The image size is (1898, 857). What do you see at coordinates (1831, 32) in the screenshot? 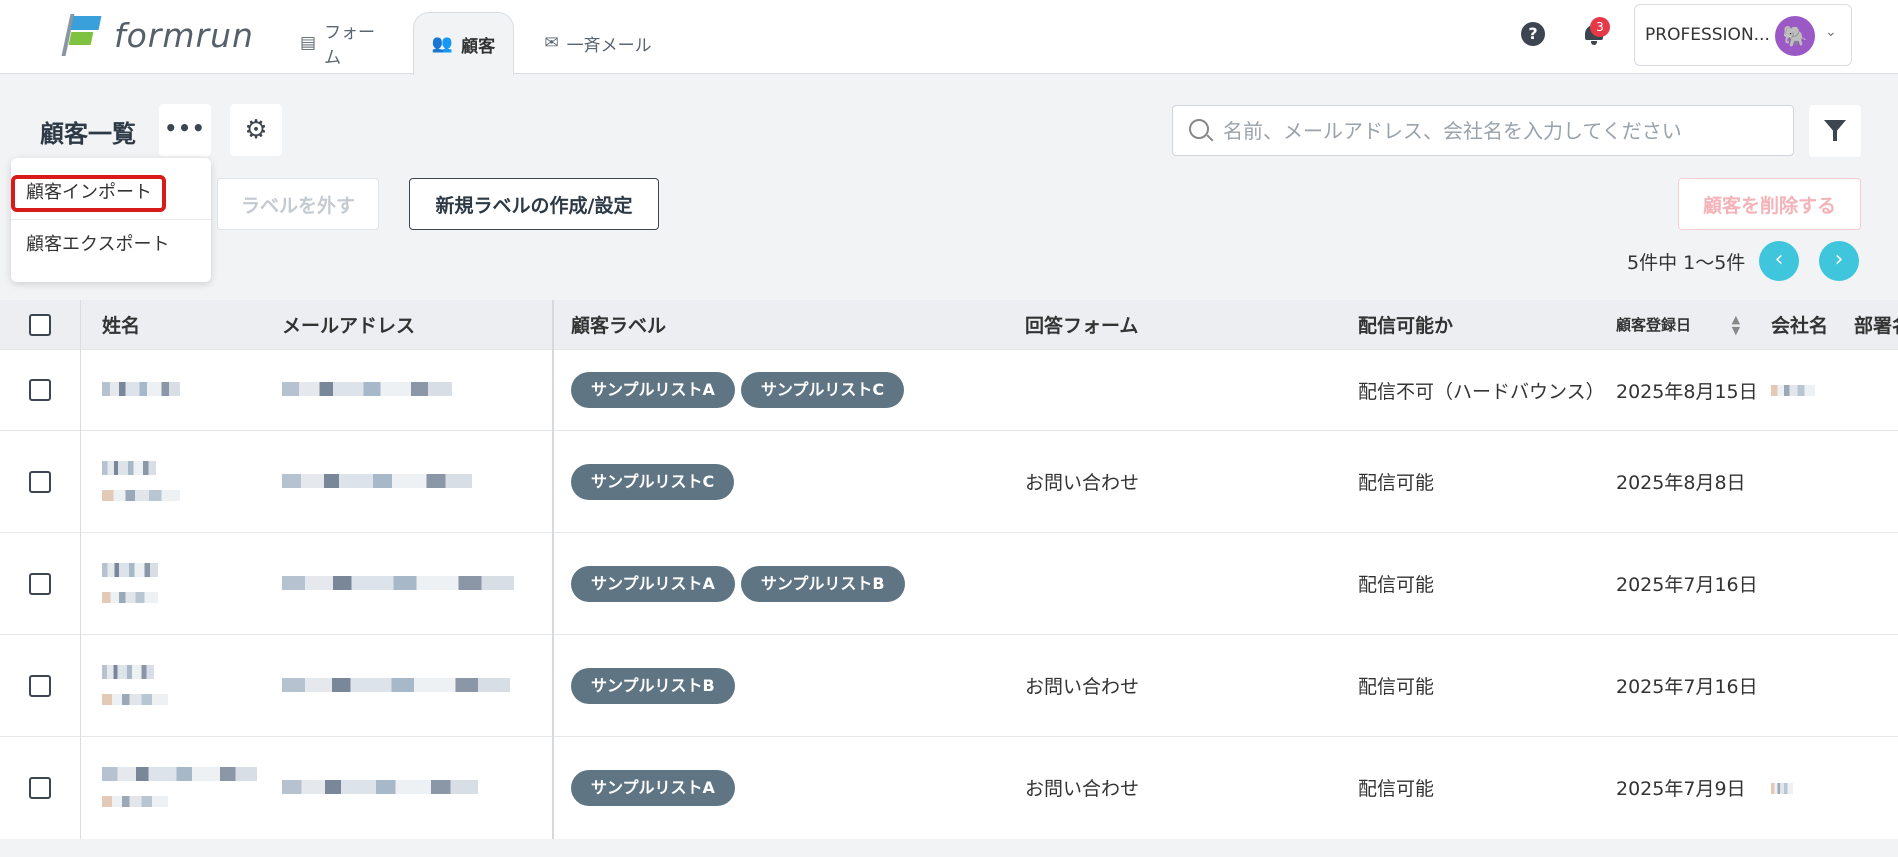
I see `chevron-down-icon: ⌄` at bounding box center [1831, 32].